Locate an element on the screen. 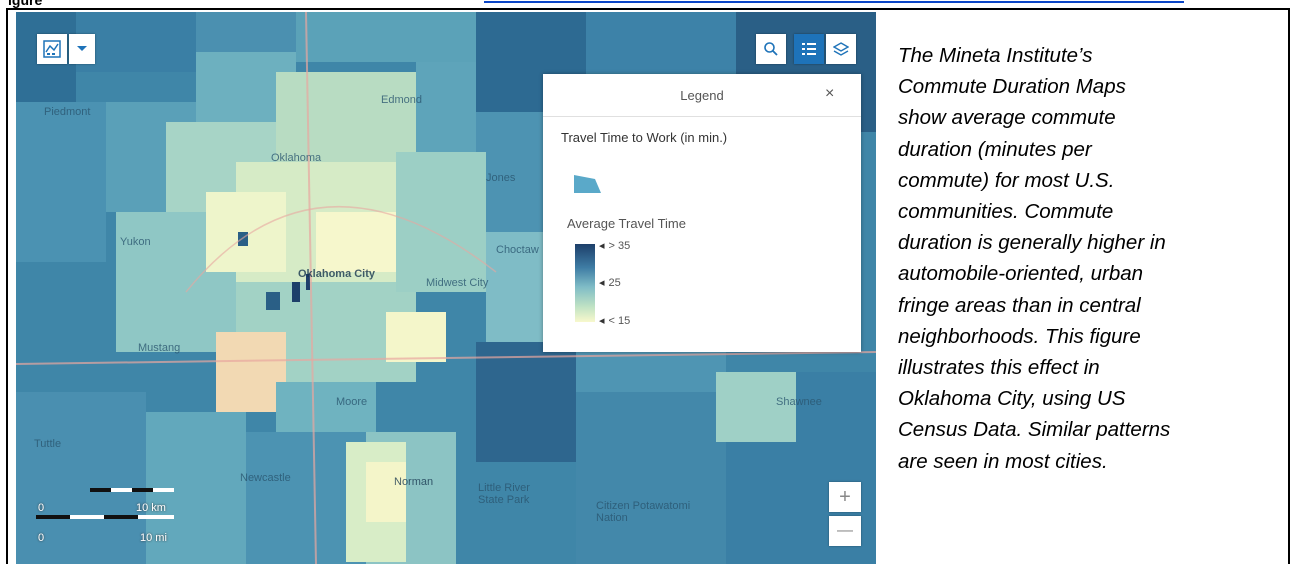  map-label-choctaw: Choctaw is located at coordinates (517, 250).